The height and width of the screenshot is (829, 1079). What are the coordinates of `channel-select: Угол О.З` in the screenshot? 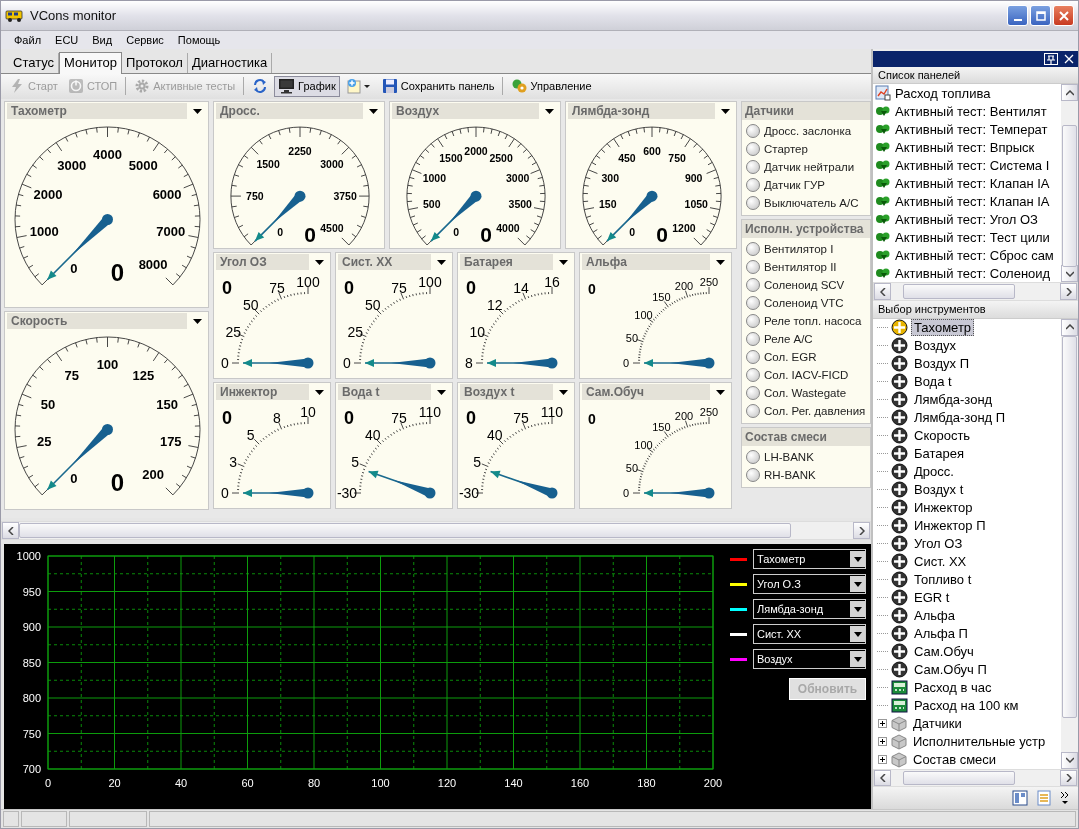 It's located at (809, 584).